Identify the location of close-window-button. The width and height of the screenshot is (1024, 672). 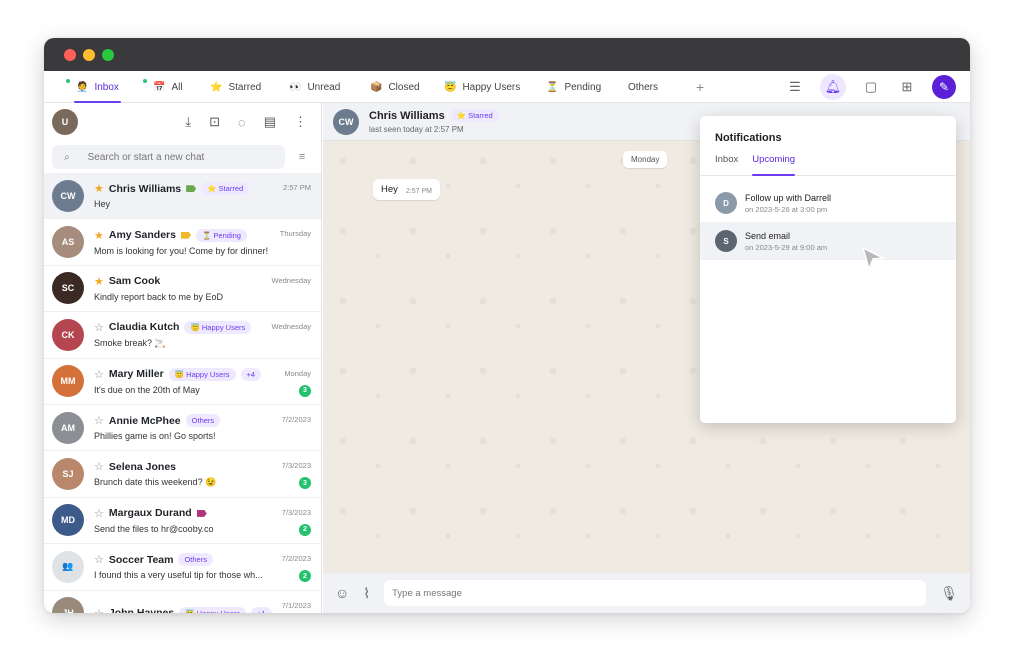
(70, 54).